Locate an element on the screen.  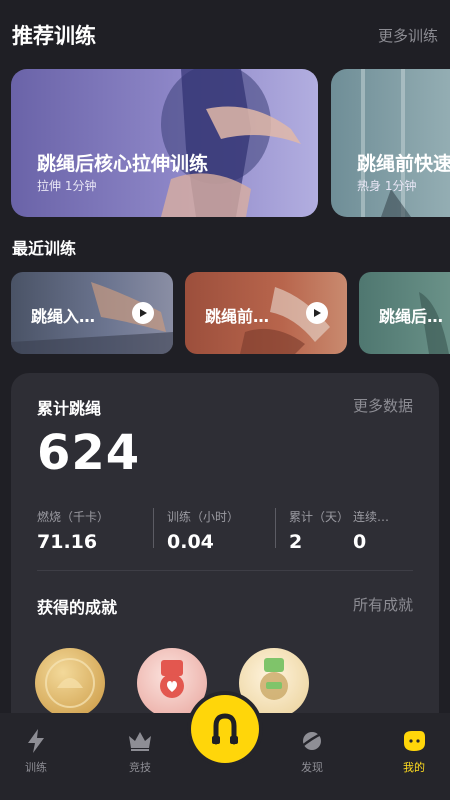
stat-value: 2 is located at coordinates (296, 542).